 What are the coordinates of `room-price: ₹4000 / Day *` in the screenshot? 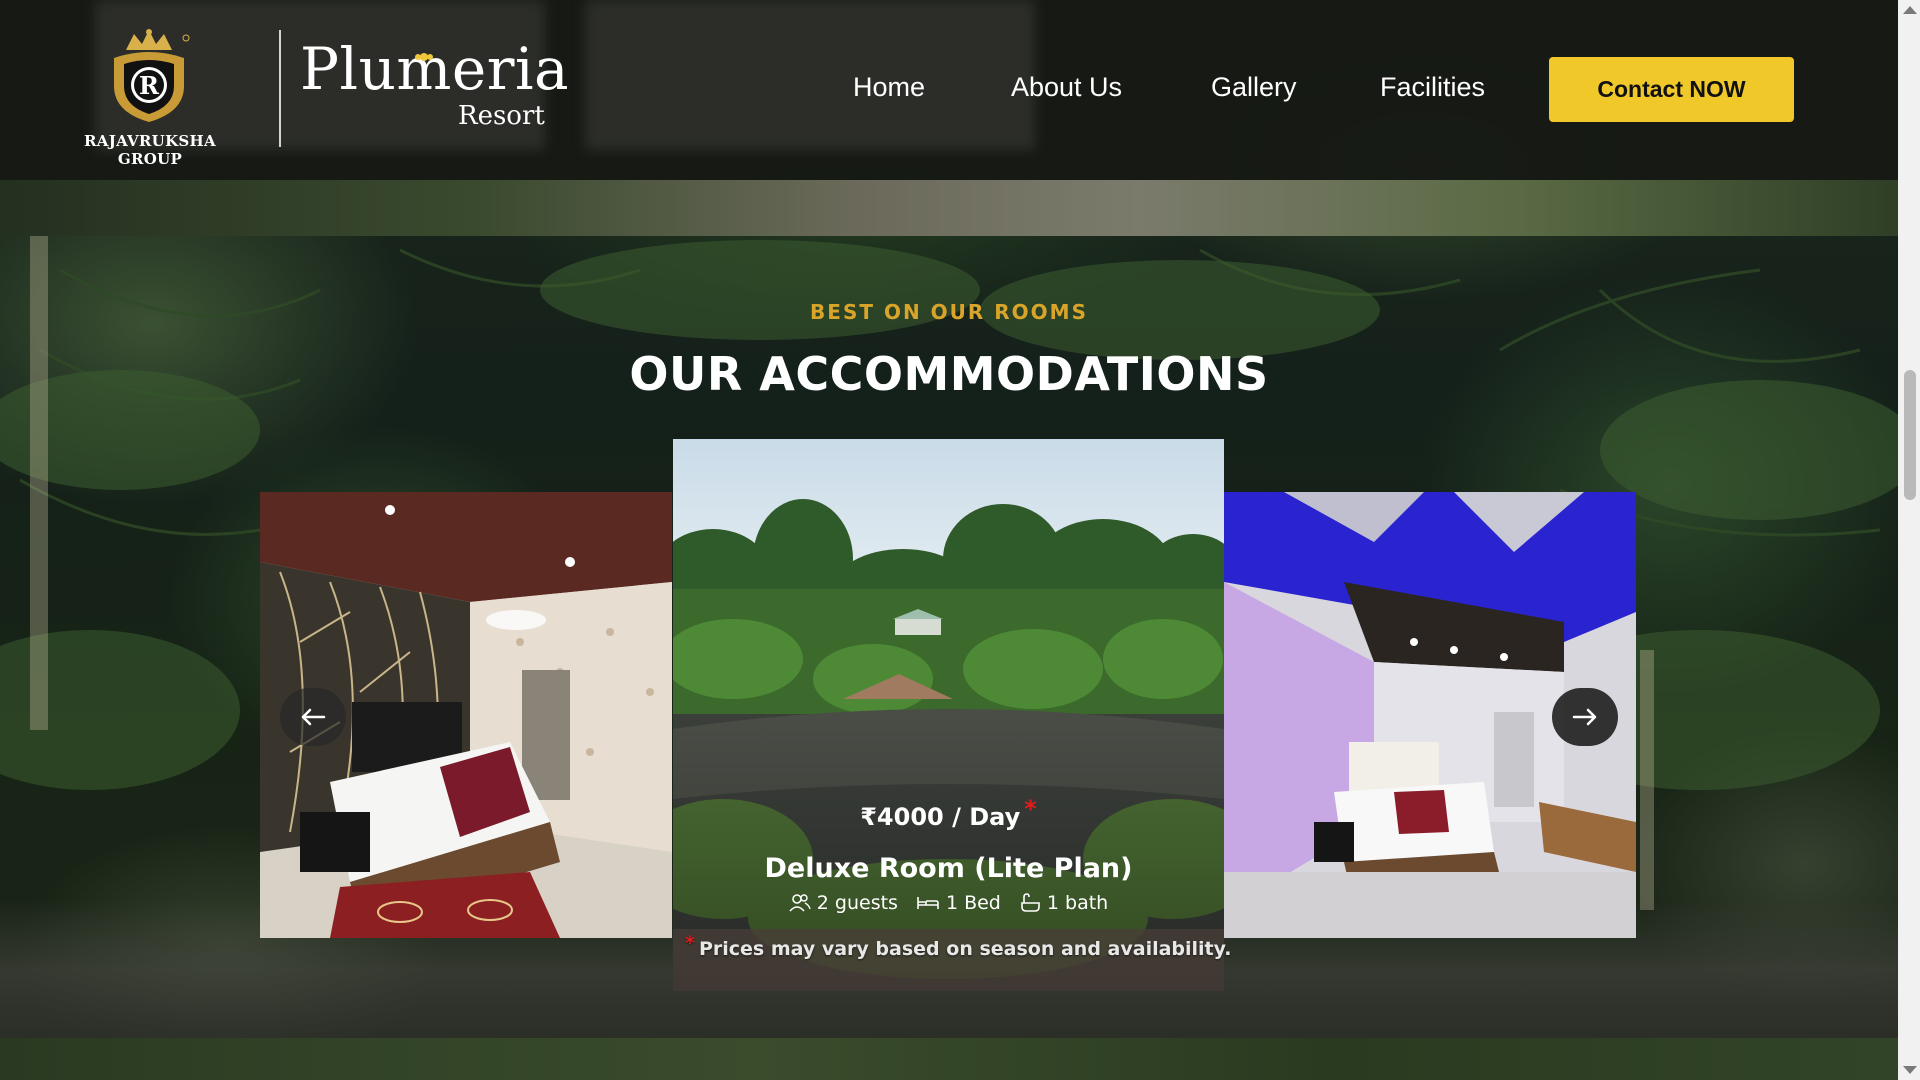 It's located at (948, 813).